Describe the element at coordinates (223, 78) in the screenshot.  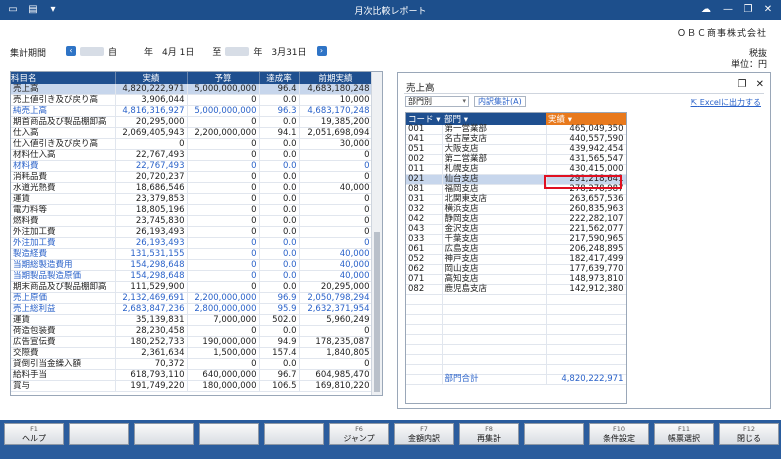
I see `column-header: 予算` at that location.